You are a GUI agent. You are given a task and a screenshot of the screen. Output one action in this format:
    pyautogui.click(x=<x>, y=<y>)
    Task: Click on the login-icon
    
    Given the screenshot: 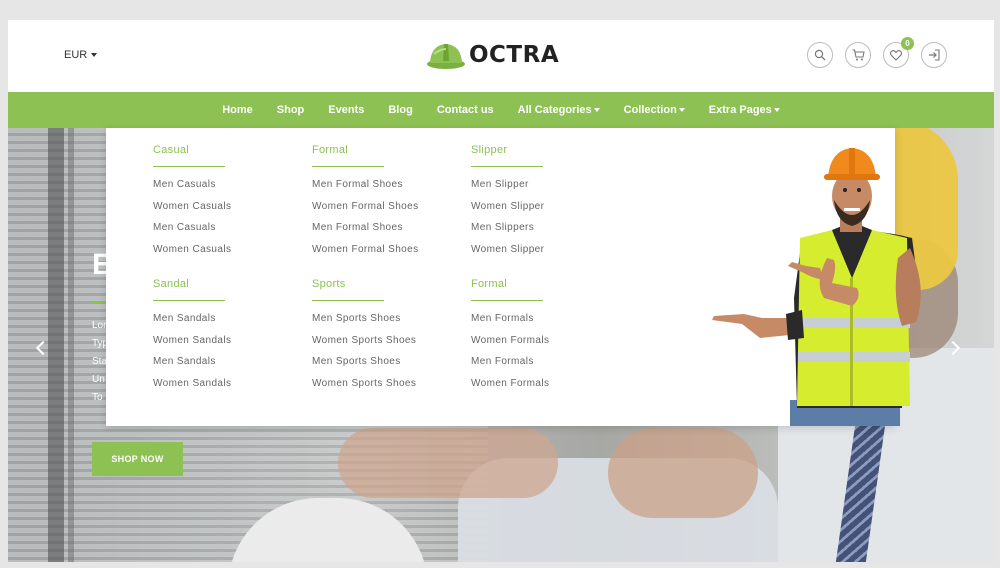 What is the action you would take?
    pyautogui.click(x=934, y=55)
    